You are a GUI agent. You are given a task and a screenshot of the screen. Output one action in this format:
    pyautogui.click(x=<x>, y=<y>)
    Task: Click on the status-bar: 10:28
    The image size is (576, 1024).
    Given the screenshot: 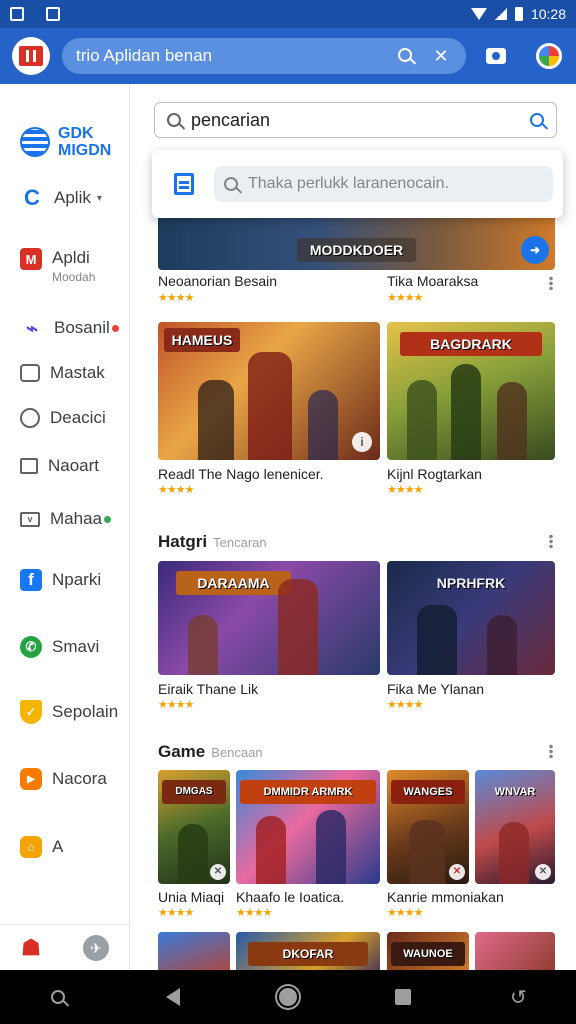 What is the action you would take?
    pyautogui.click(x=288, y=14)
    